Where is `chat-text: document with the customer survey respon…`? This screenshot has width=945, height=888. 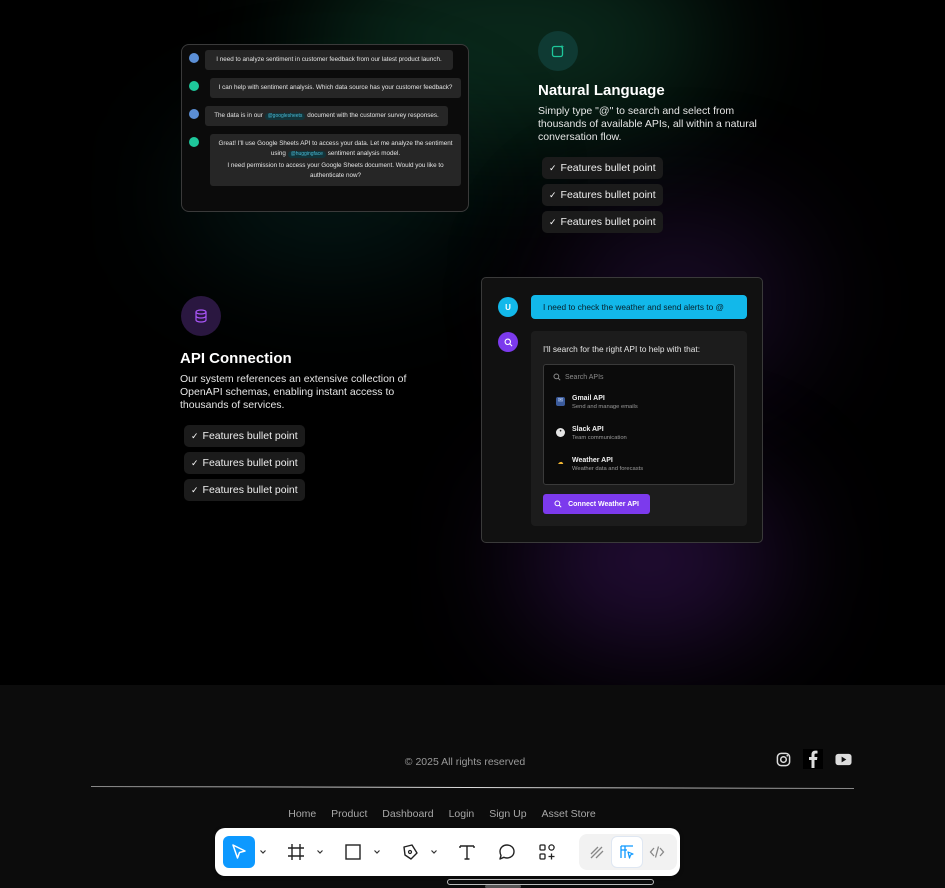
chat-text: document with the customer survey respon… is located at coordinates (373, 115).